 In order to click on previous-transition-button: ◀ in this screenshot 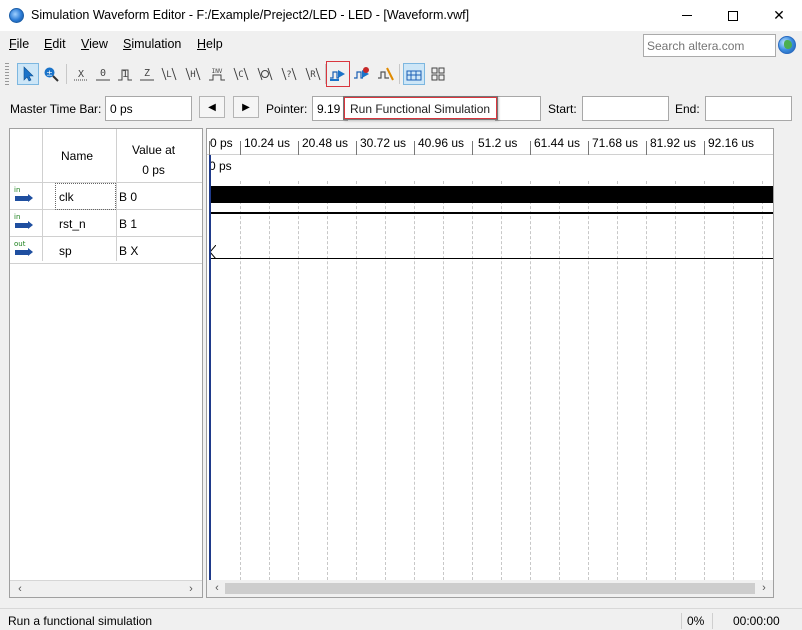, I will do `click(212, 107)`.